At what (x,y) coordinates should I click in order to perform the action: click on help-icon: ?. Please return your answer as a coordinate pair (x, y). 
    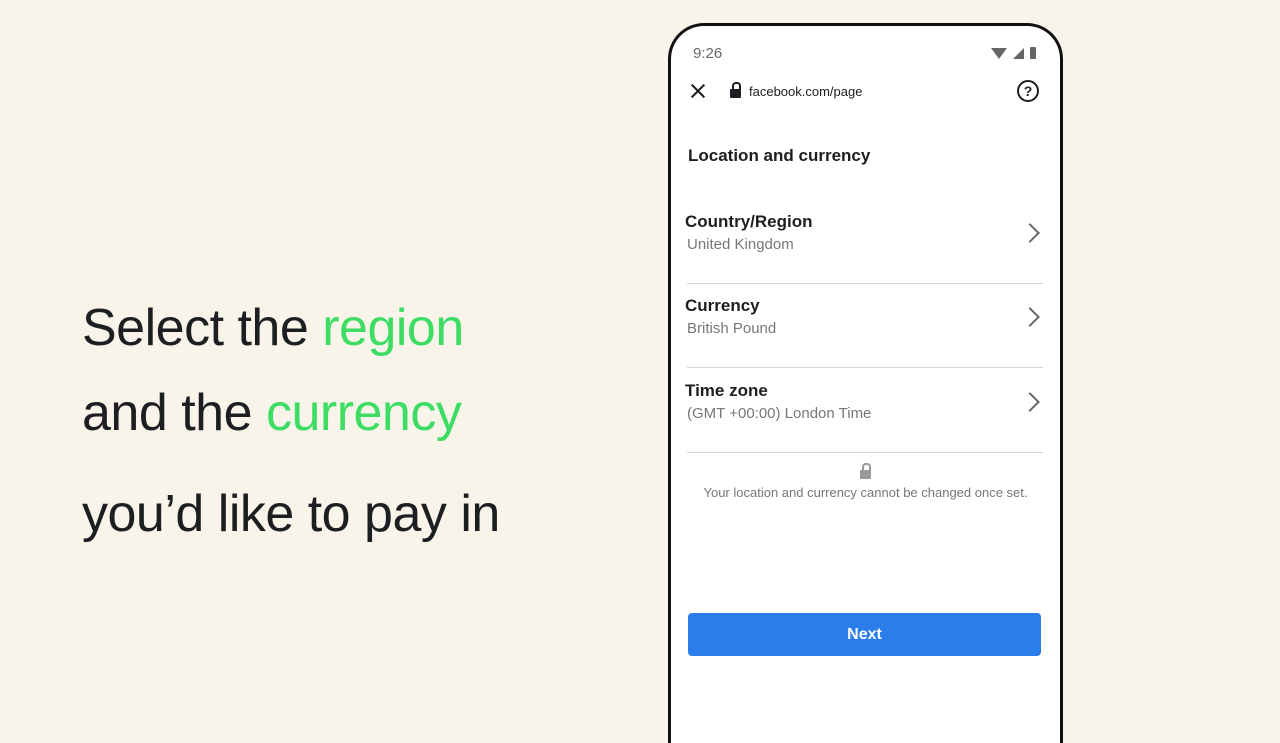
    Looking at the image, I should click on (1028, 91).